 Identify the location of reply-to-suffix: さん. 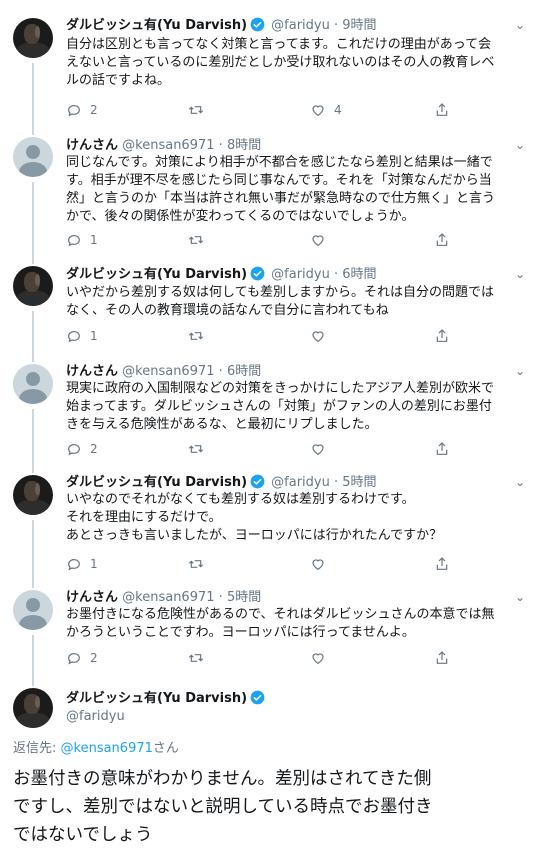
(165, 748).